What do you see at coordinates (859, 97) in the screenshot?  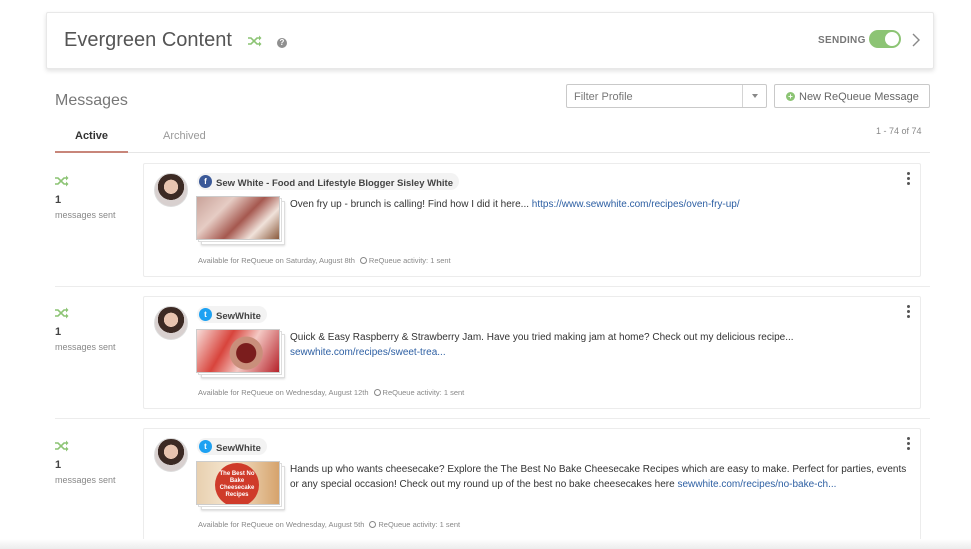 I see `new-requeue-message-label: New ReQueue Message` at bounding box center [859, 97].